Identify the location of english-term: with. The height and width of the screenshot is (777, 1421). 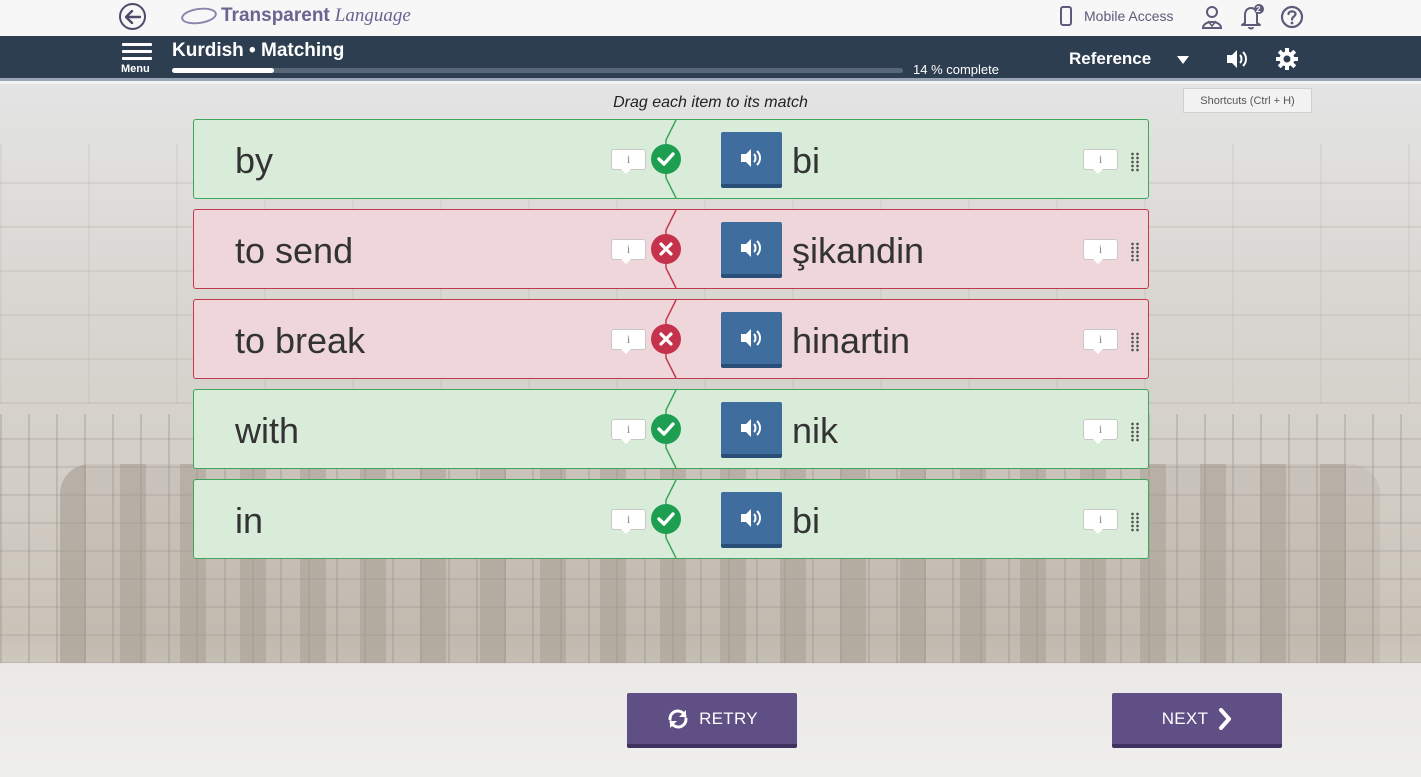
(267, 431).